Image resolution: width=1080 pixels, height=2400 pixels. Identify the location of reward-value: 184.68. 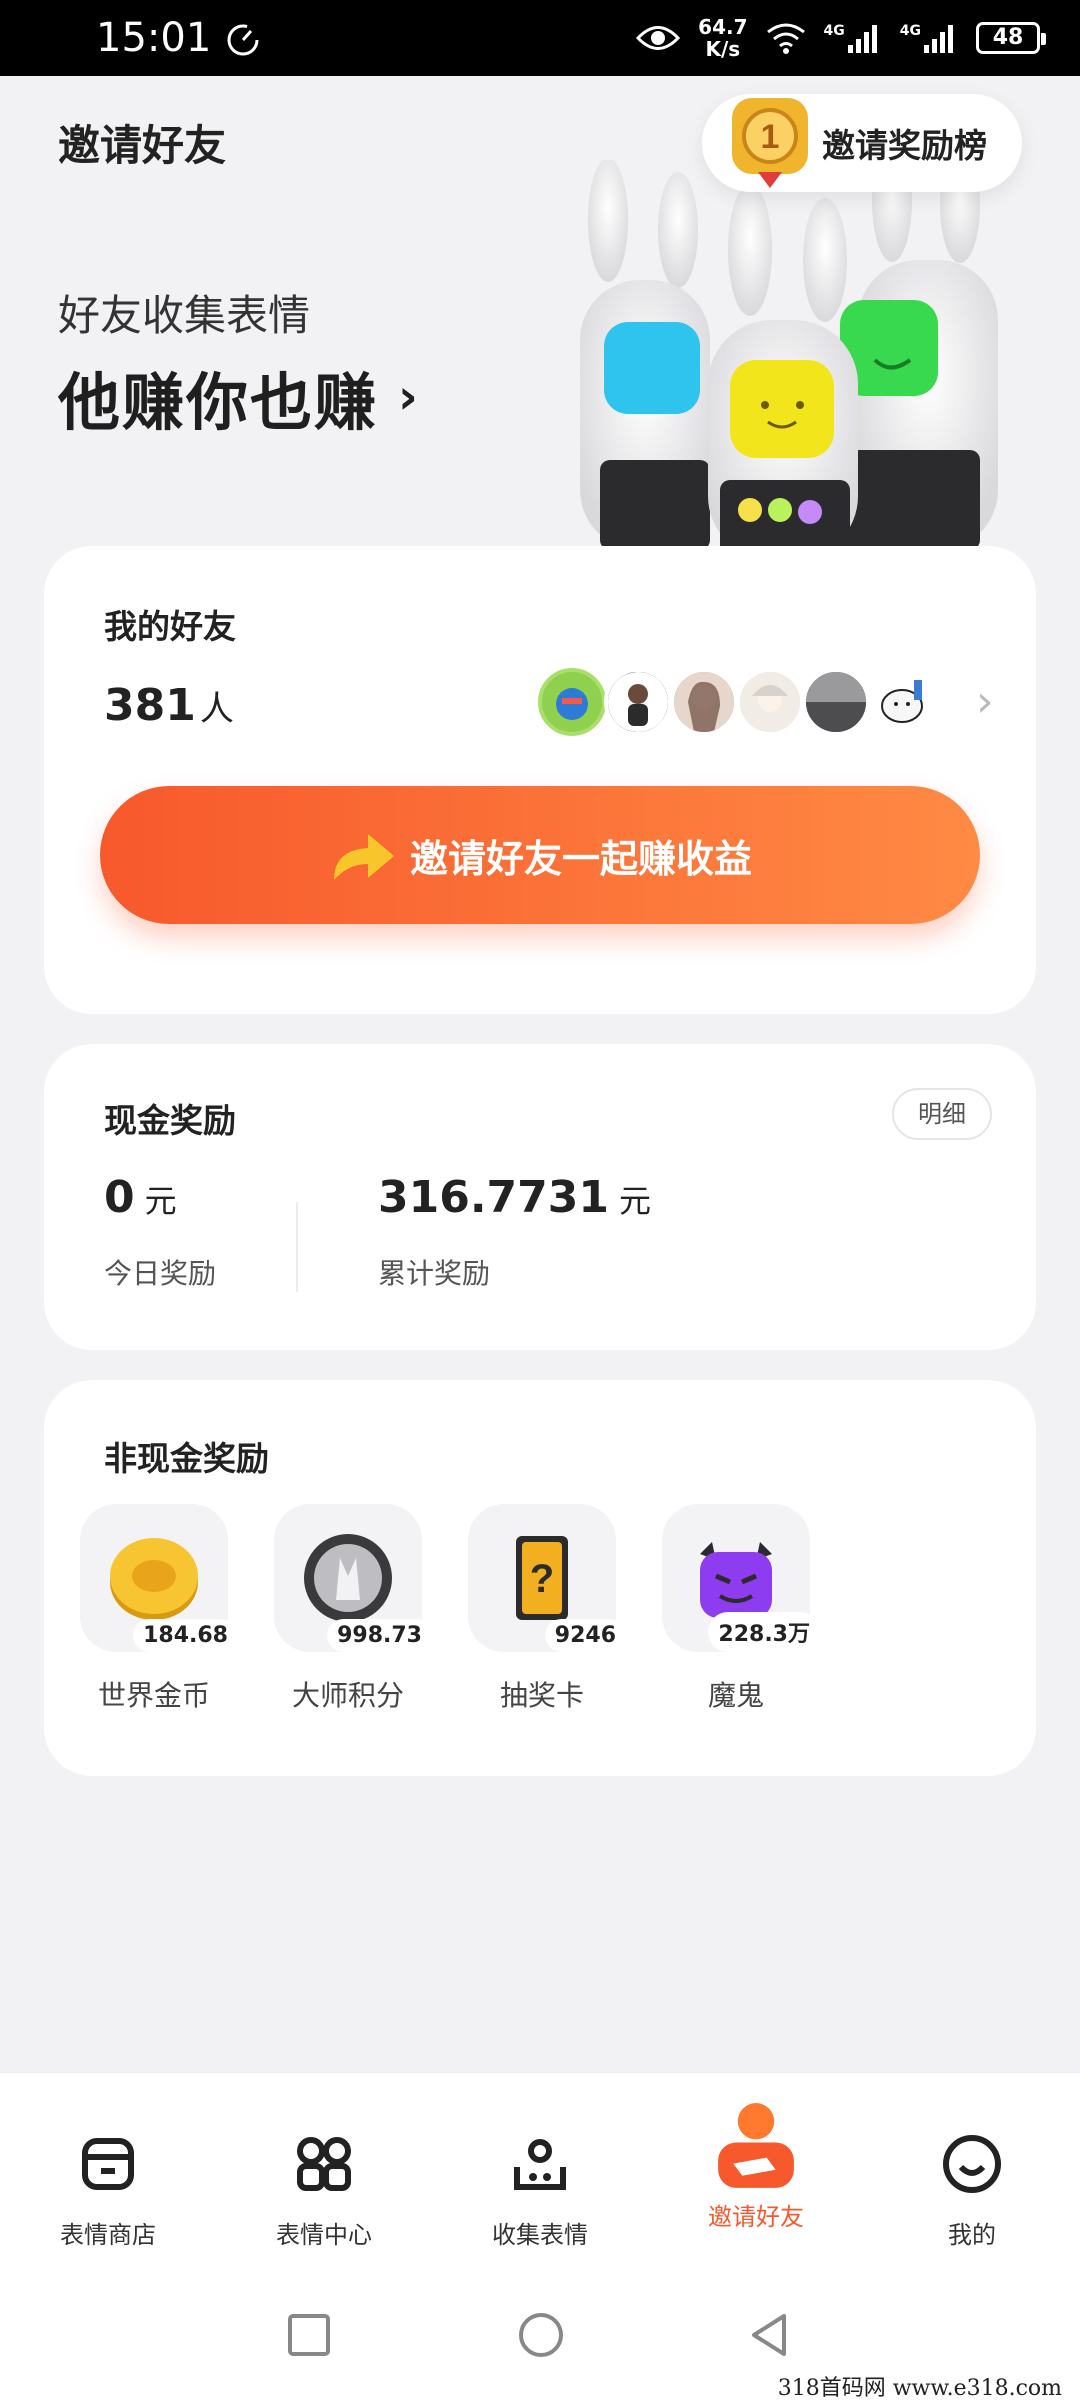
(185, 1635).